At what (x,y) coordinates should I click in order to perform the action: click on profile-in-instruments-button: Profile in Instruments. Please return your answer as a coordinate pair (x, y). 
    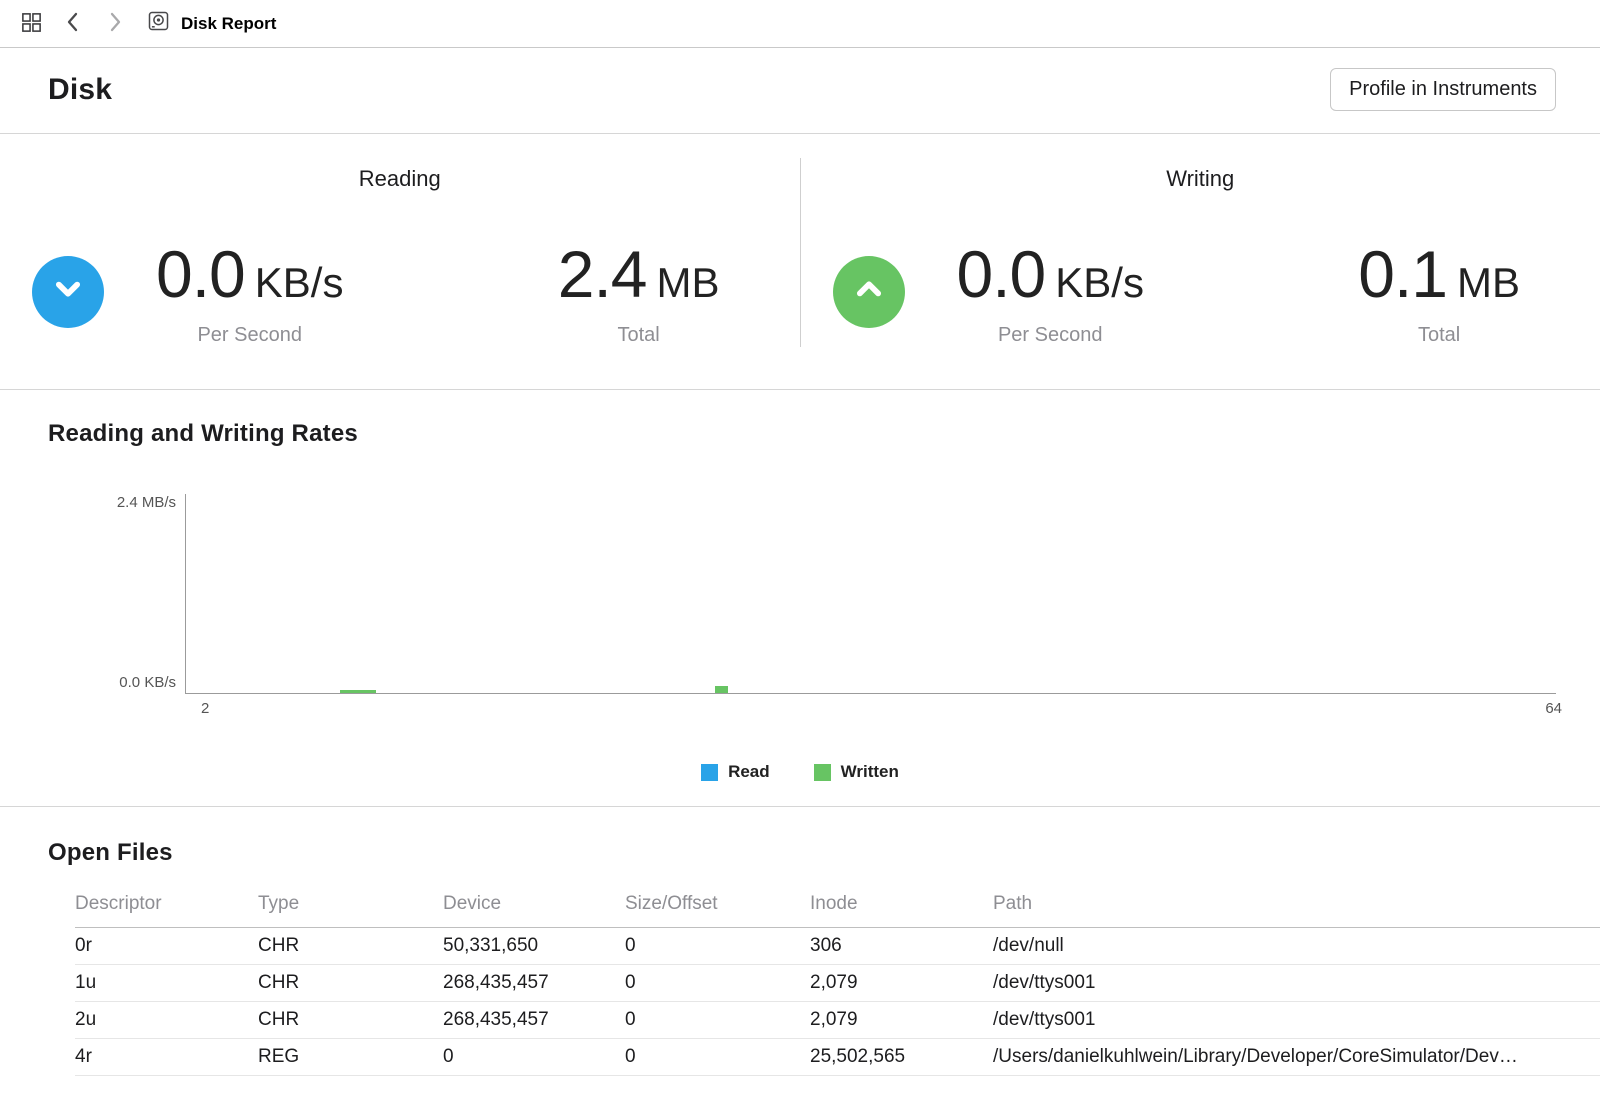
    Looking at the image, I should click on (1443, 89).